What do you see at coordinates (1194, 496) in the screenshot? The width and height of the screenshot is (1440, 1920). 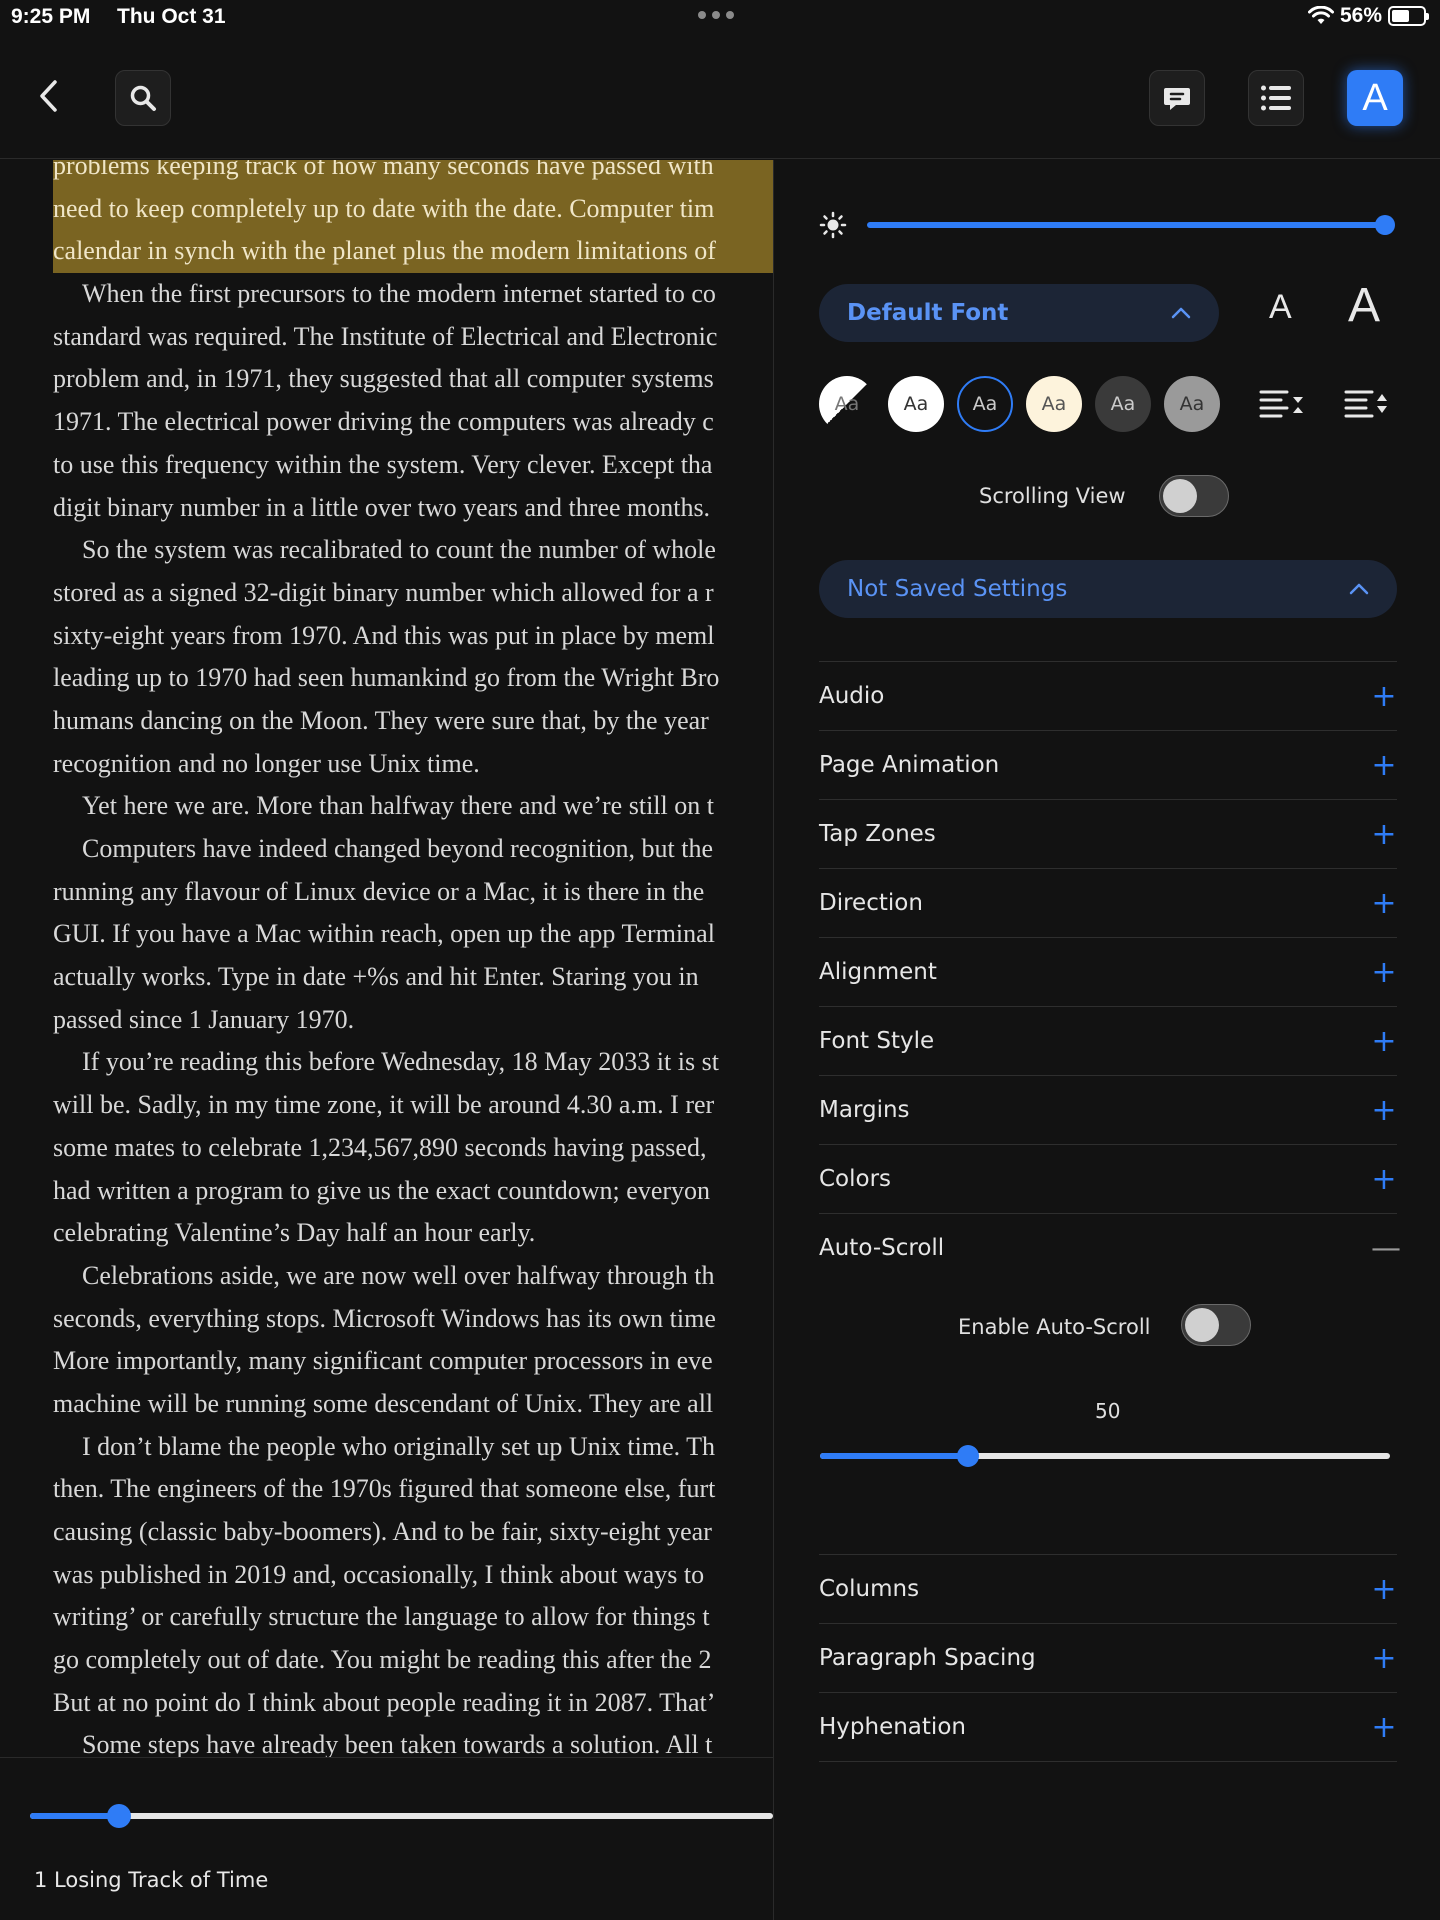 I see `scrolling-view-toggle` at bounding box center [1194, 496].